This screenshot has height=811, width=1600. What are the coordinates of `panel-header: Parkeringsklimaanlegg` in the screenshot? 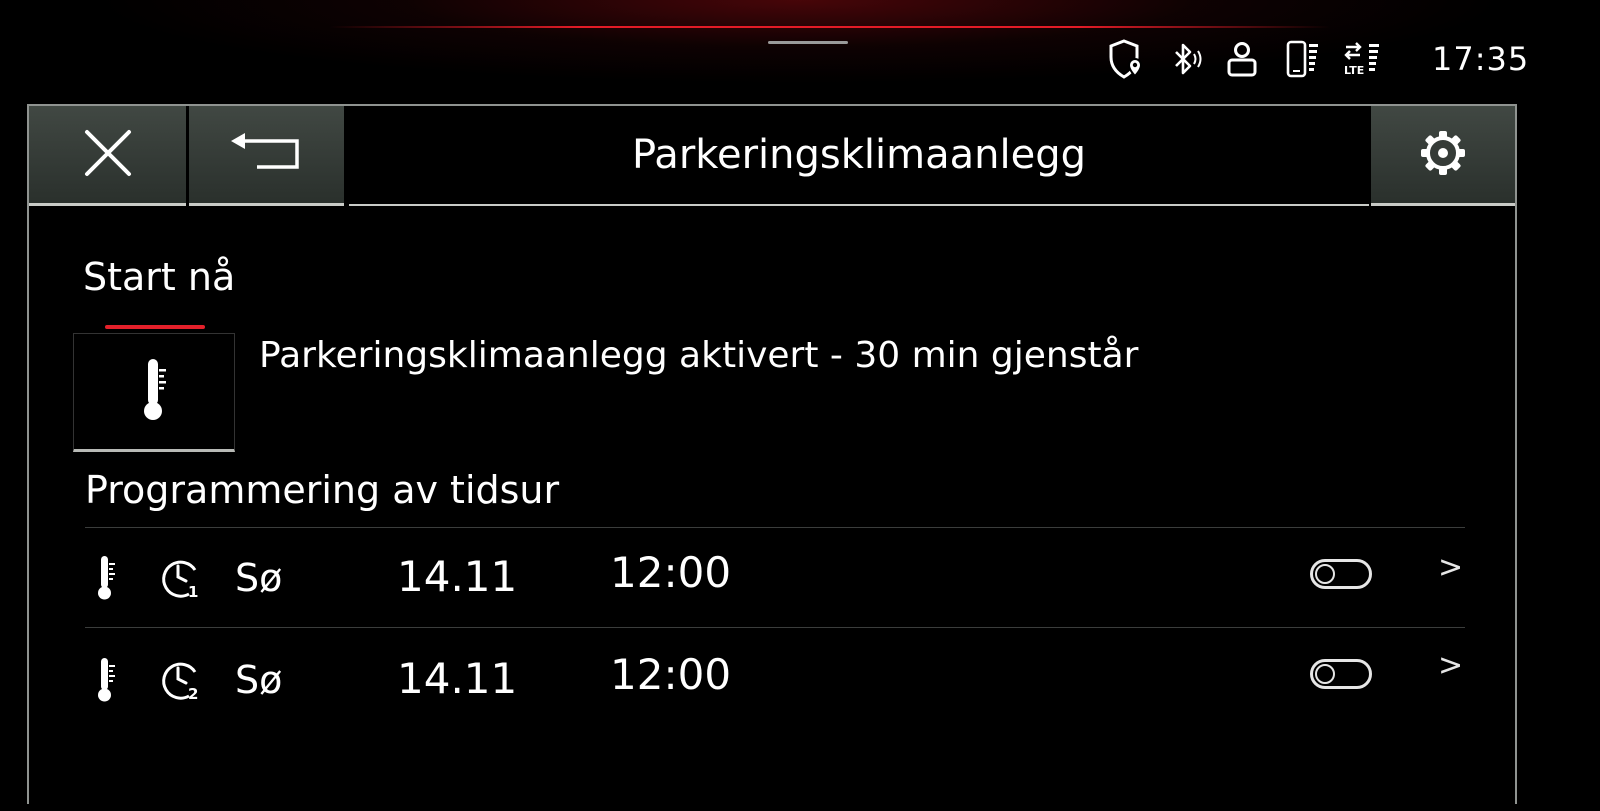 It's located at (772, 156).